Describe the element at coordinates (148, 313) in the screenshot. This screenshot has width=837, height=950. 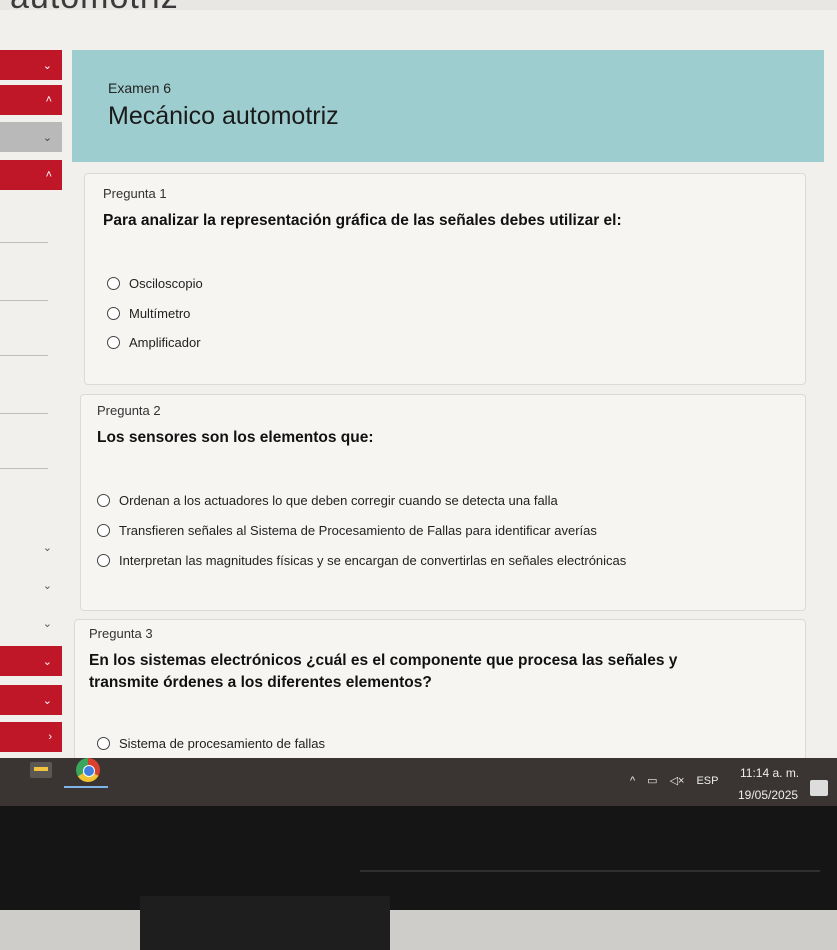
I see `answer-option: Multímetro` at that location.